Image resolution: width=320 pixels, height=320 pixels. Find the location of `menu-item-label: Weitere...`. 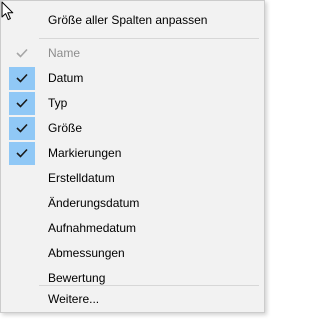

menu-item-label: Weitere... is located at coordinates (74, 299).